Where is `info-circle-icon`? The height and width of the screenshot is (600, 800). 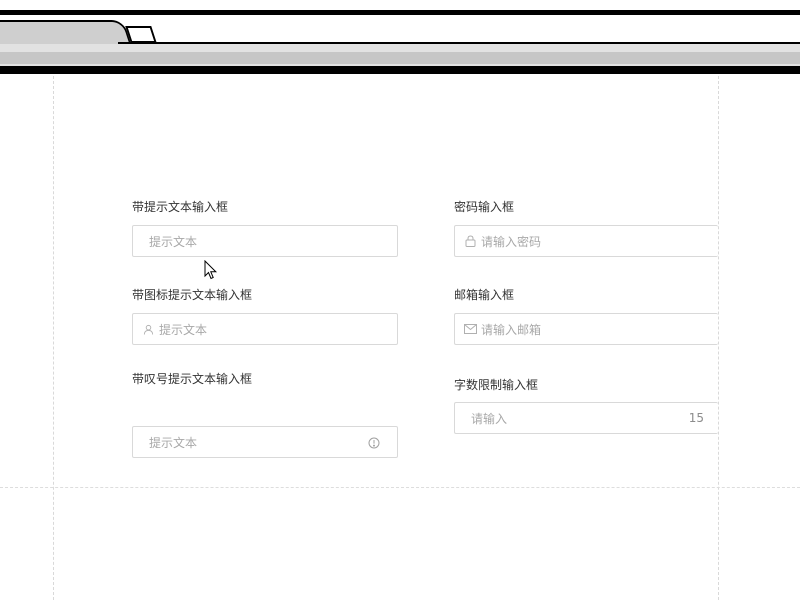 info-circle-icon is located at coordinates (374, 443).